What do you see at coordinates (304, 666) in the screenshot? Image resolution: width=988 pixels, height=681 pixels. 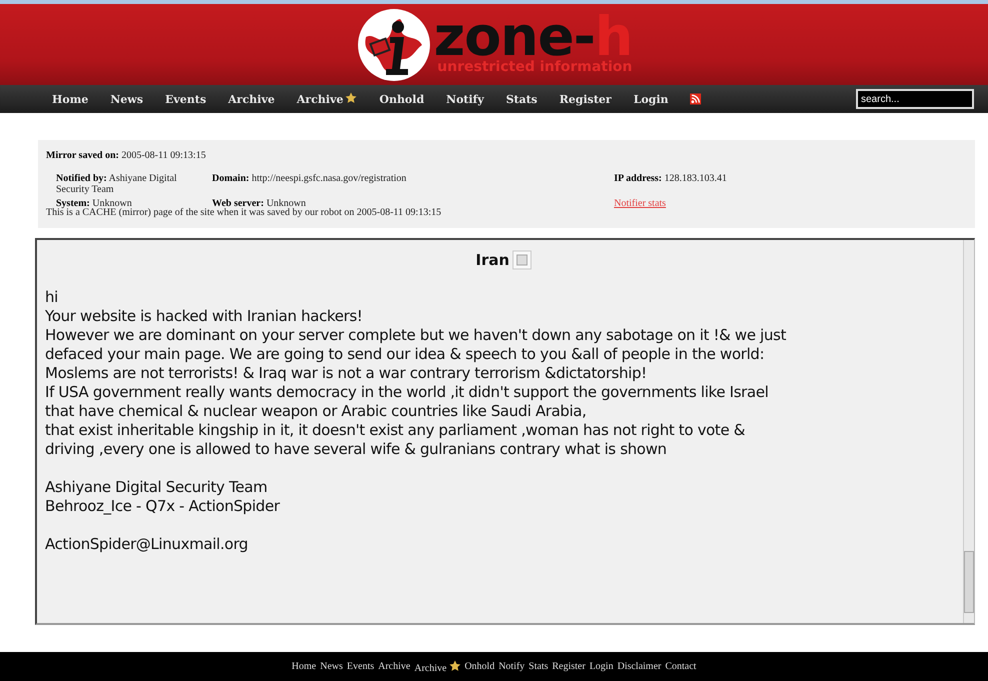 I see `footer-link: Home` at bounding box center [304, 666].